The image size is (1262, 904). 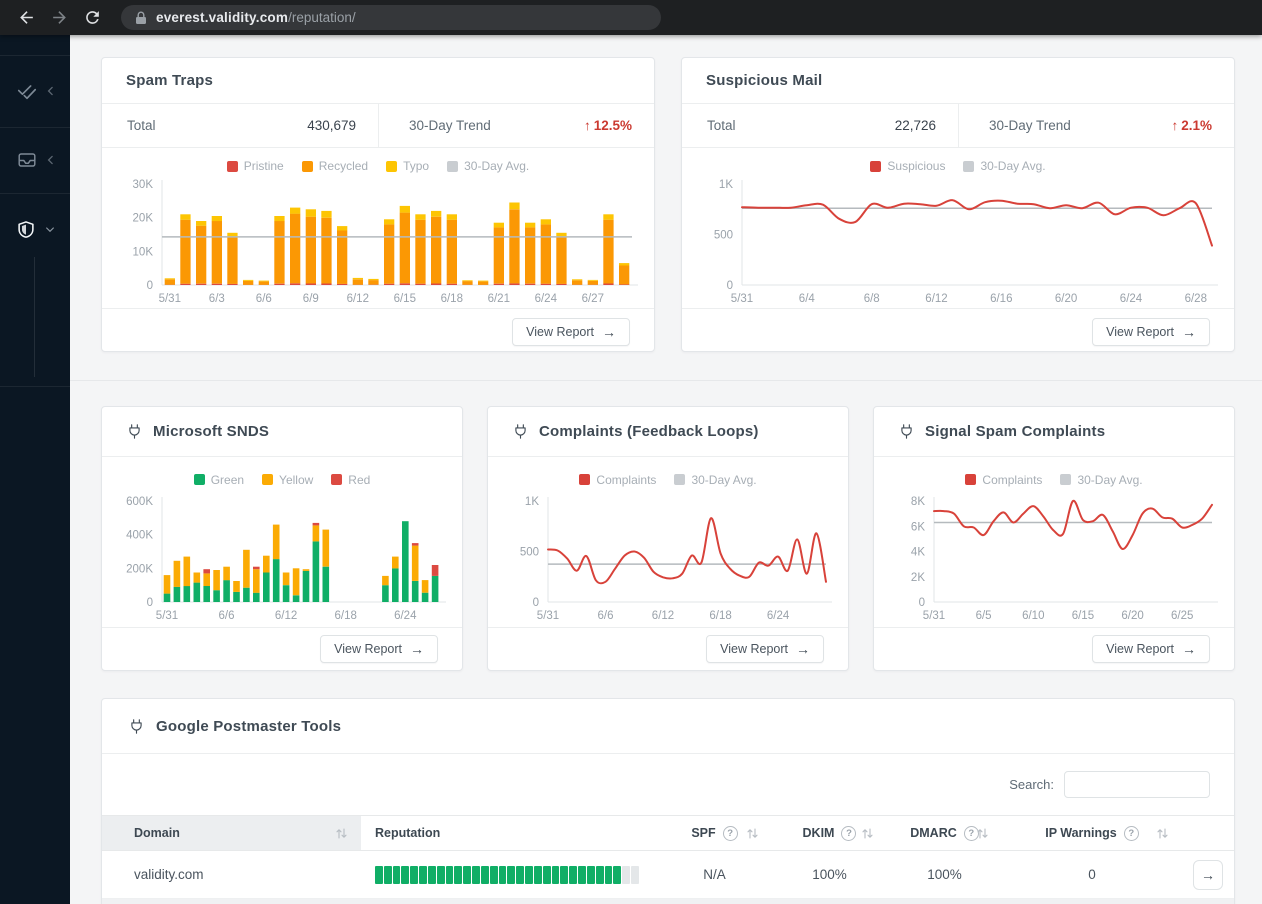 What do you see at coordinates (264, 299) in the screenshot?
I see `svg-text: 6/6` at bounding box center [264, 299].